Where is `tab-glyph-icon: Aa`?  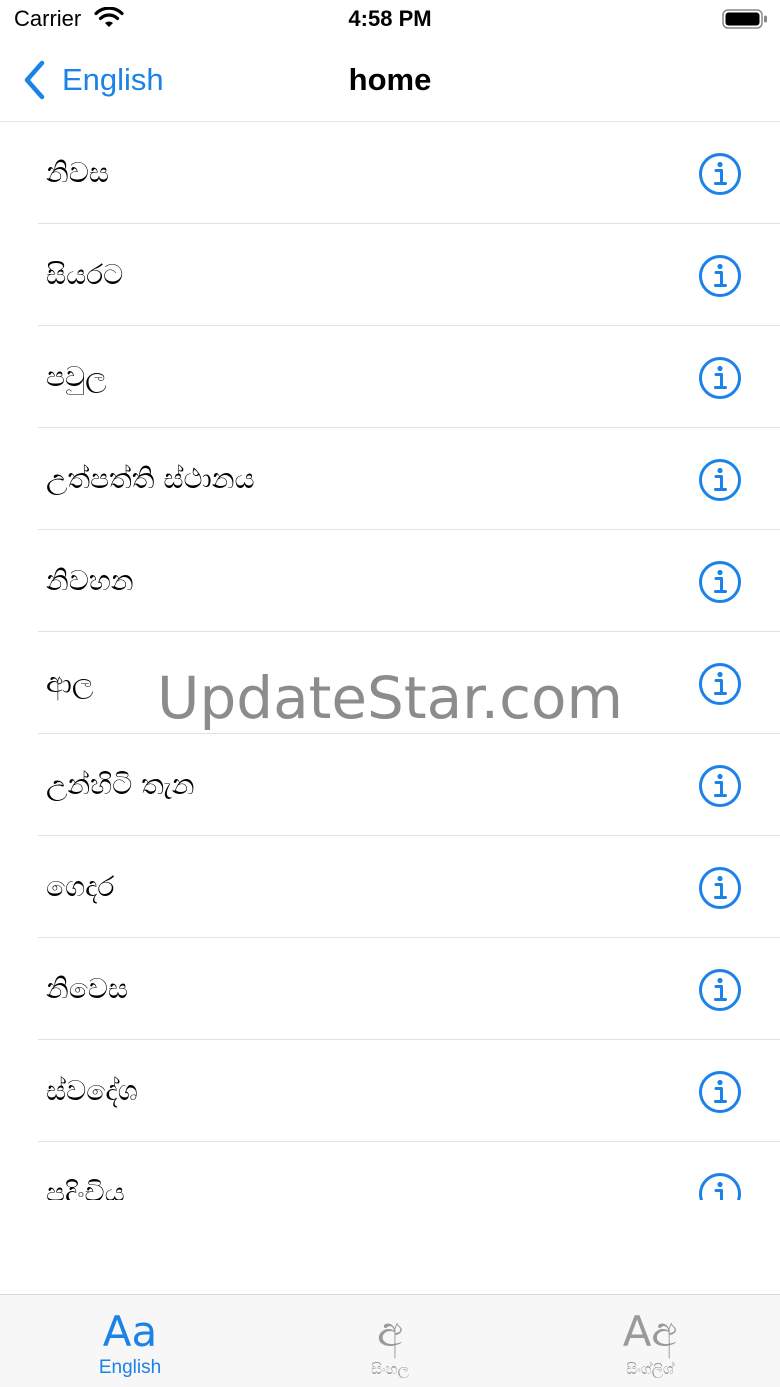 tab-glyph-icon: Aa is located at coordinates (130, 1331).